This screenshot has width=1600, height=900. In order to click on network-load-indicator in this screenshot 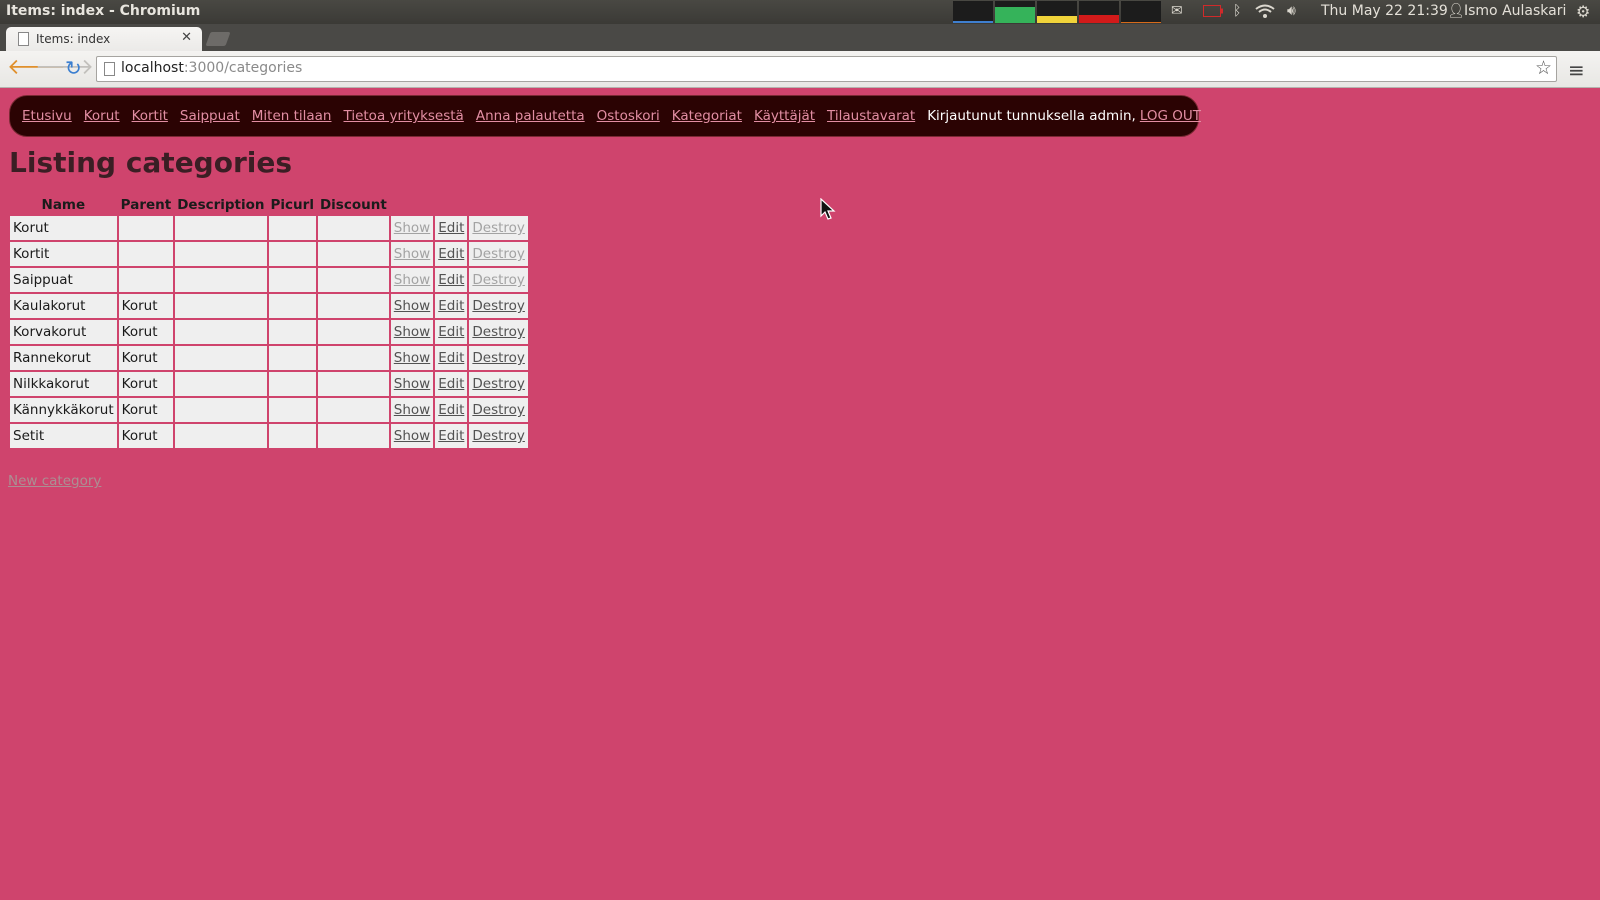, I will do `click(1099, 12)`.